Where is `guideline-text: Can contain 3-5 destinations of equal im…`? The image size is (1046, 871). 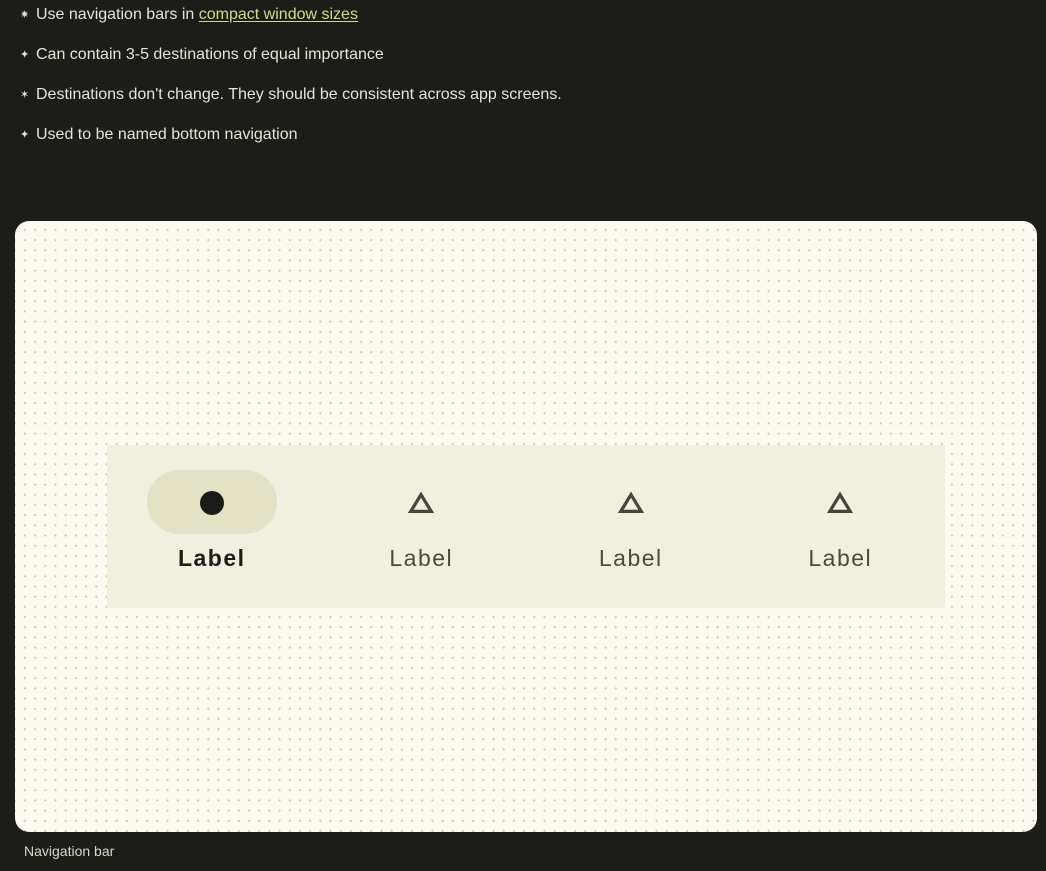 guideline-text: Can contain 3-5 destinations of equal im… is located at coordinates (210, 54).